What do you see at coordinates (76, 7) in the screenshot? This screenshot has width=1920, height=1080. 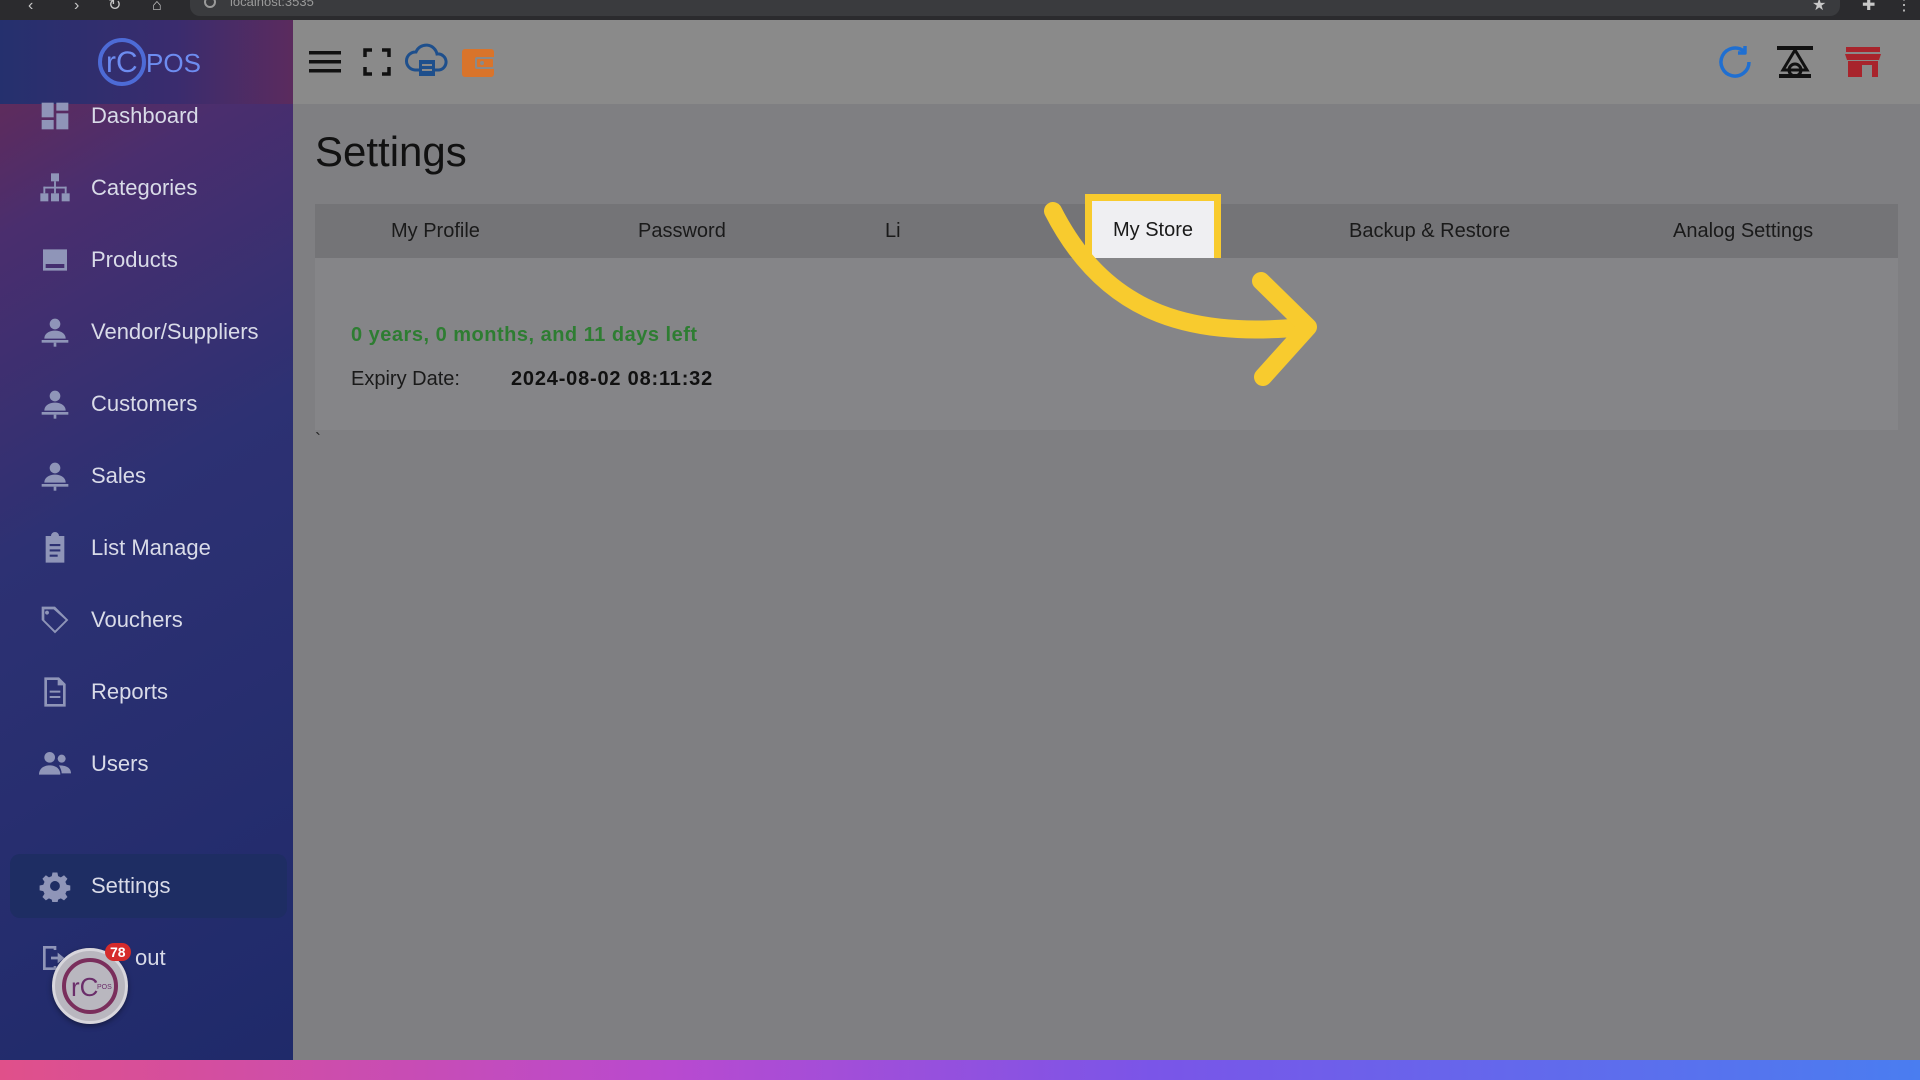 I see `forward-icon: ›` at bounding box center [76, 7].